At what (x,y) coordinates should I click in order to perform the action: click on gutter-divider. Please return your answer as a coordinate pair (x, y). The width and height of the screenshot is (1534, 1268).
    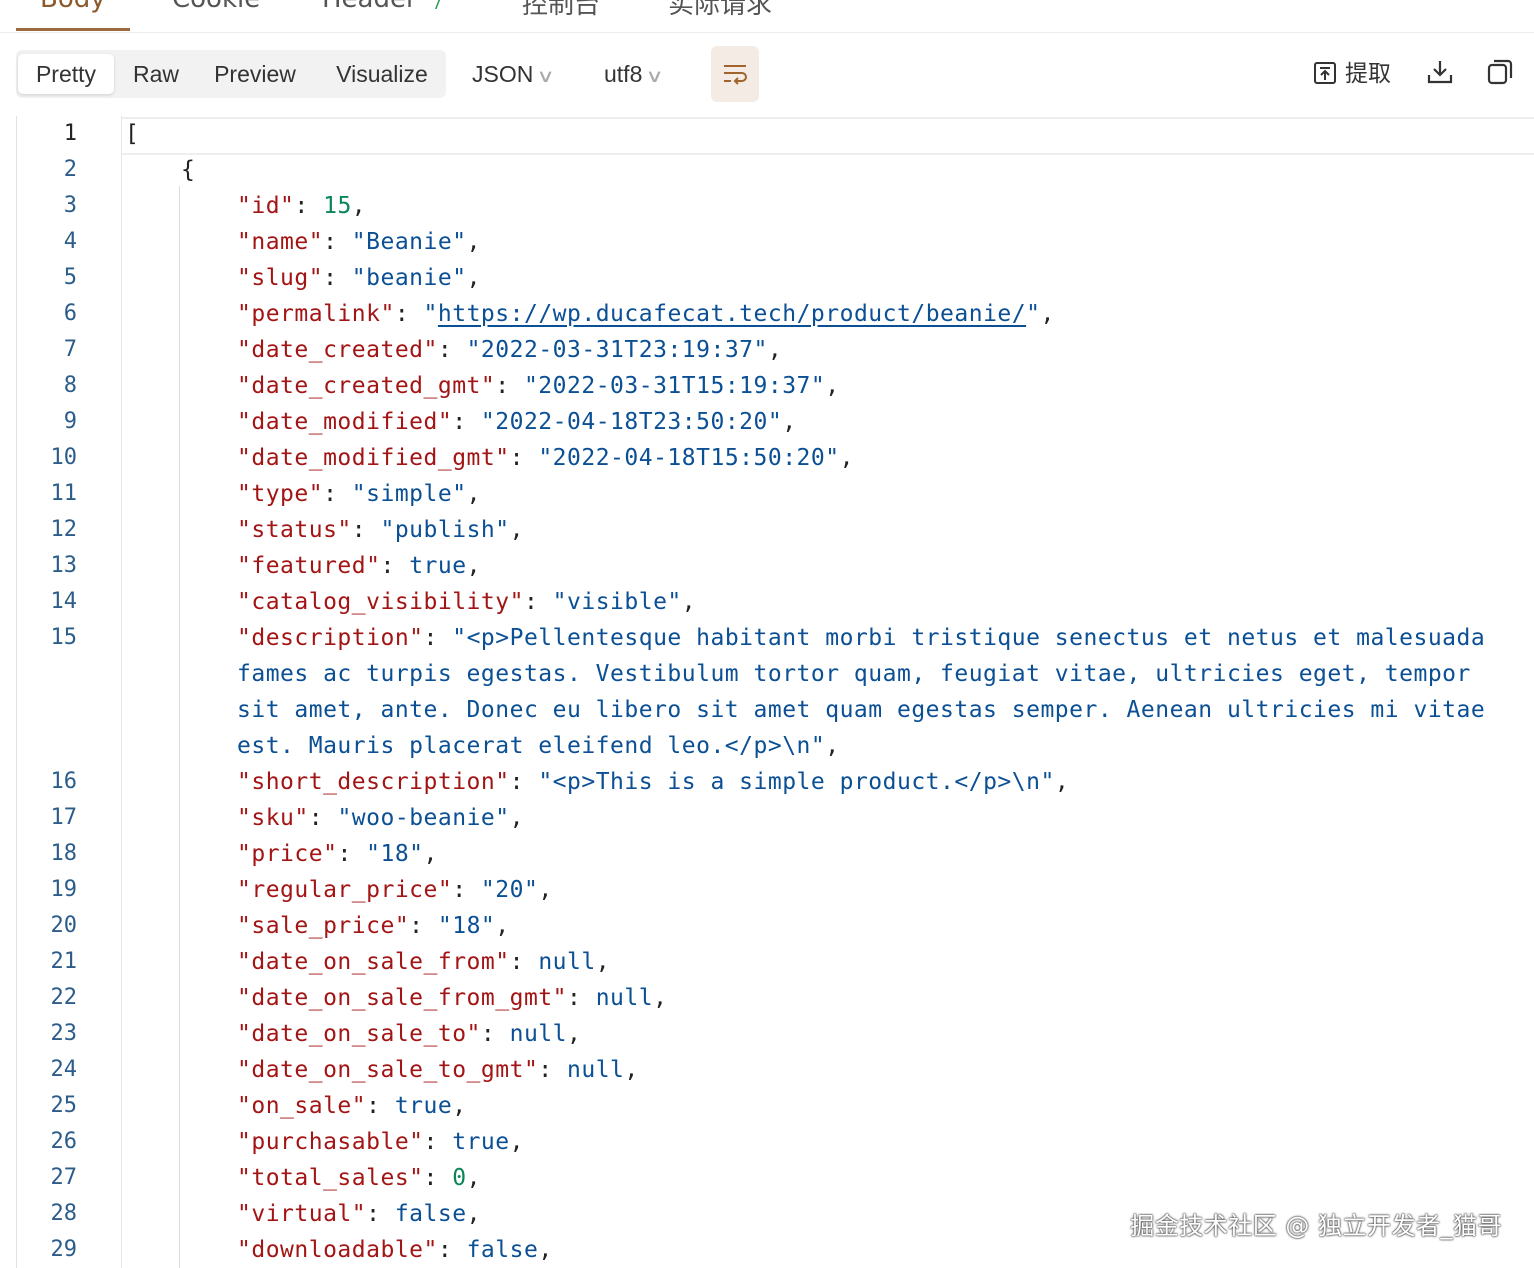
    Looking at the image, I should click on (121, 692).